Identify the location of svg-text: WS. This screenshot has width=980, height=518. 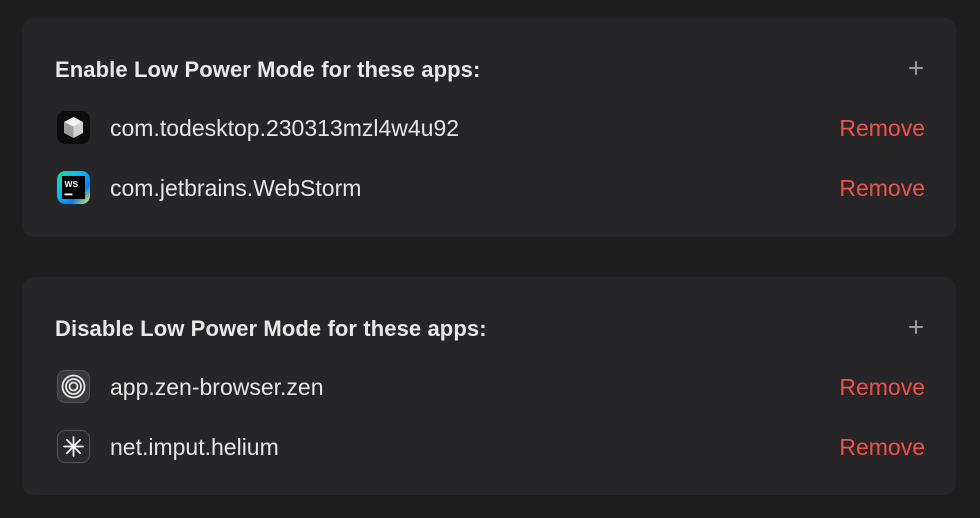
(72, 184).